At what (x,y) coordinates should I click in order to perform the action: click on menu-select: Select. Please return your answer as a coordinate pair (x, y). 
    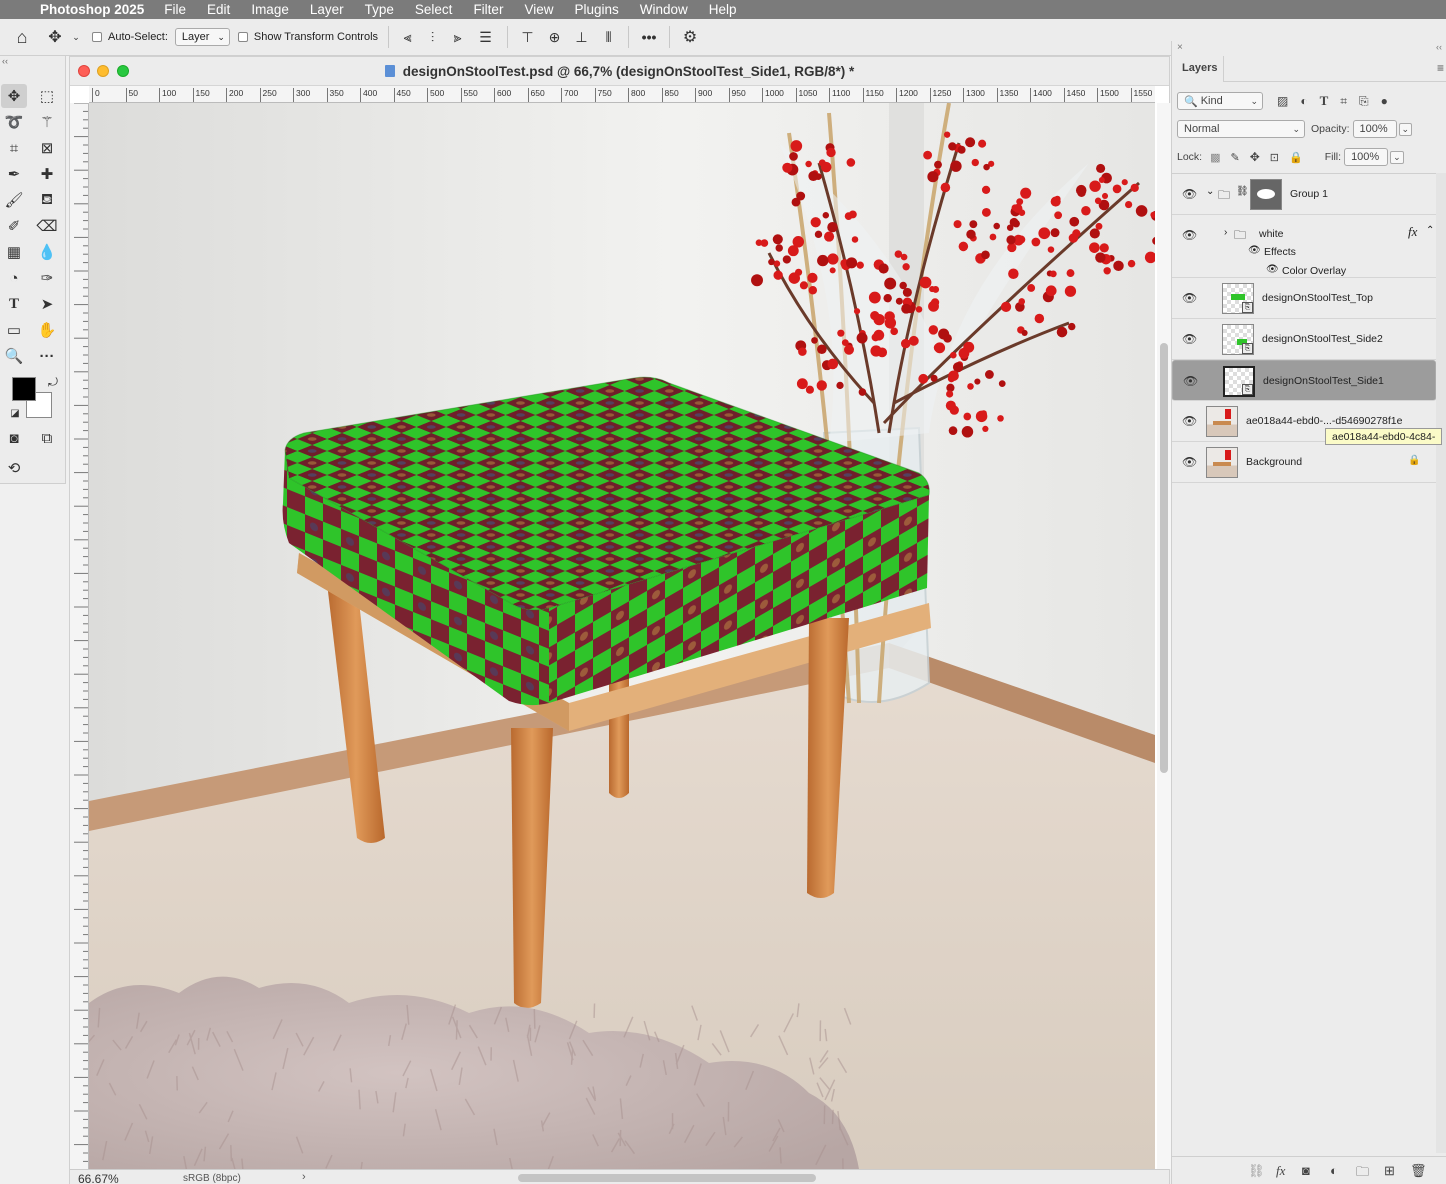
    Looking at the image, I should click on (434, 9).